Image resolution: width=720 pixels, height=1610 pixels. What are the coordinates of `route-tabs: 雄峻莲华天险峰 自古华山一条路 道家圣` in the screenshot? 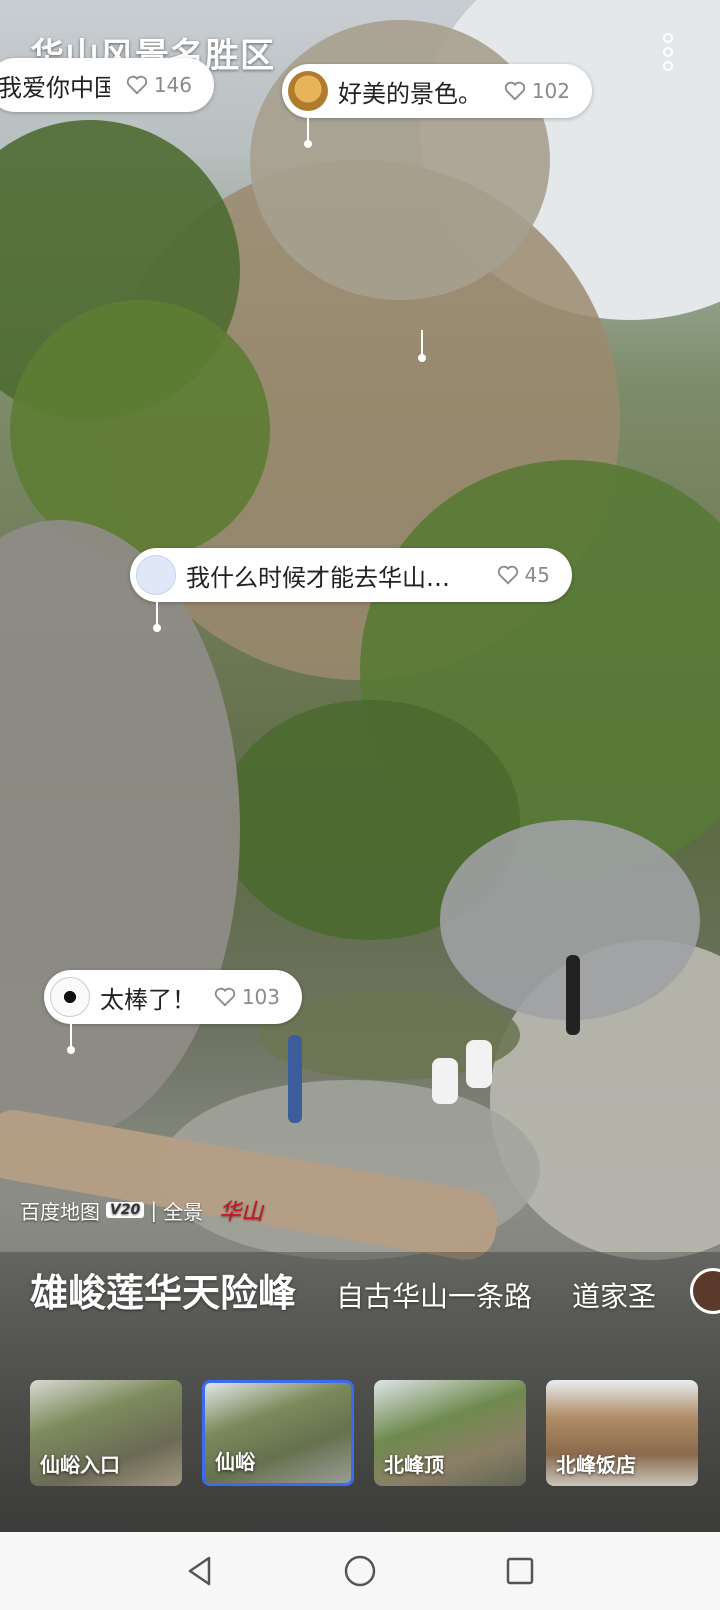 It's located at (343, 1289).